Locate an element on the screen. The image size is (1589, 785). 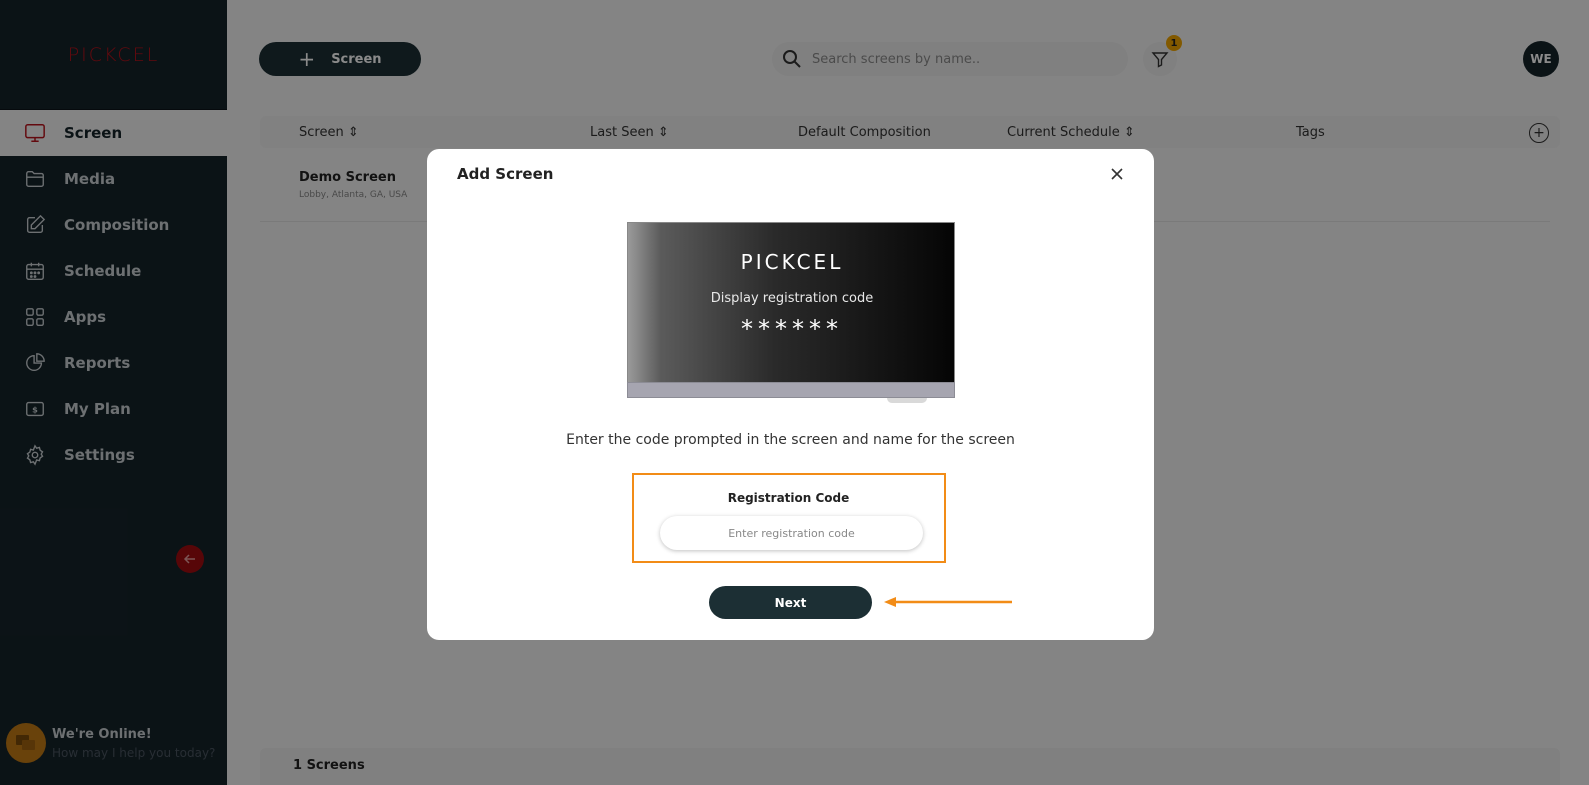
tv-illustration: PICKCEL Display registration code ****** is located at coordinates (791, 312).